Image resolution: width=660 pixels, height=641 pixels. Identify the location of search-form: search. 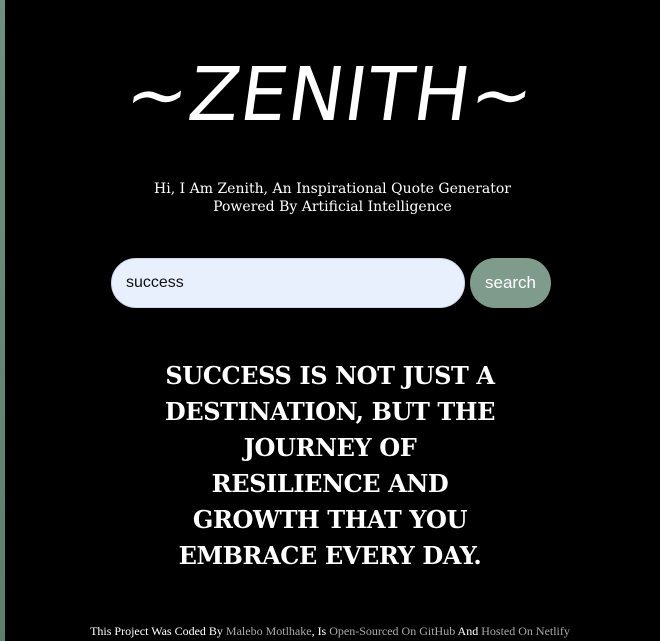
(331, 283).